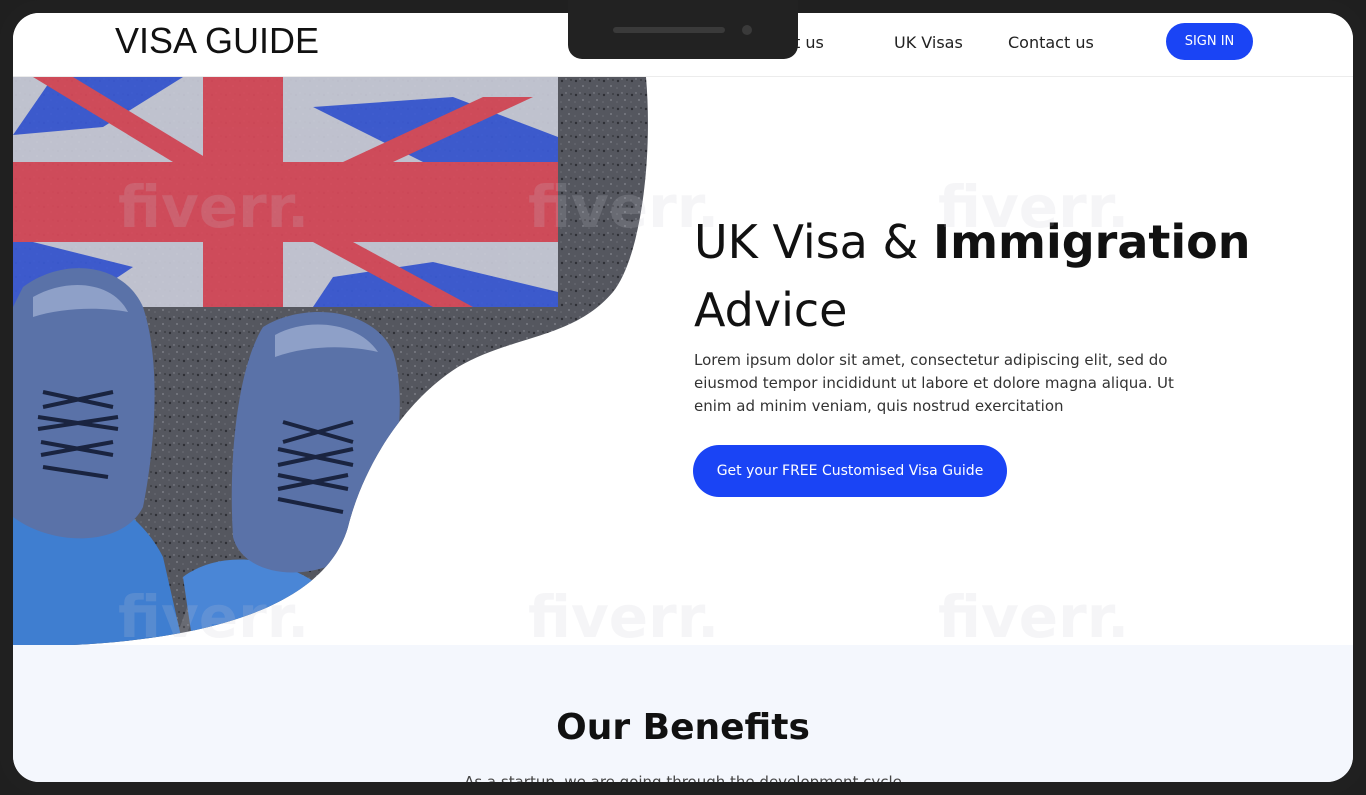  I want to click on hero-title-light: UK Visa &, so click(813, 242).